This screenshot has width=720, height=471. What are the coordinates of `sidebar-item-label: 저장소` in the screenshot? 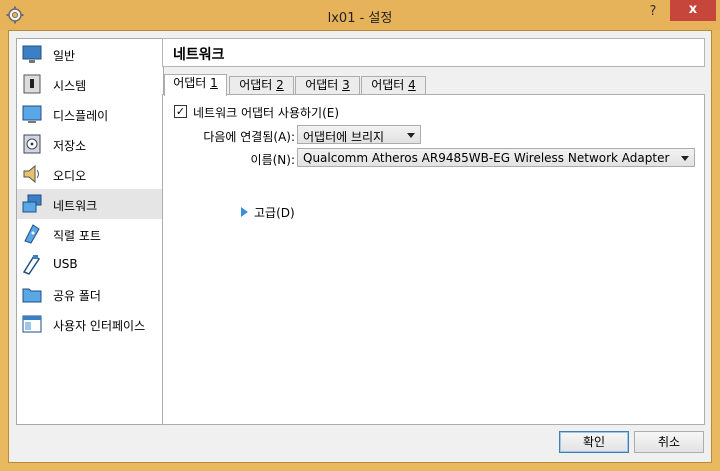 It's located at (70, 146).